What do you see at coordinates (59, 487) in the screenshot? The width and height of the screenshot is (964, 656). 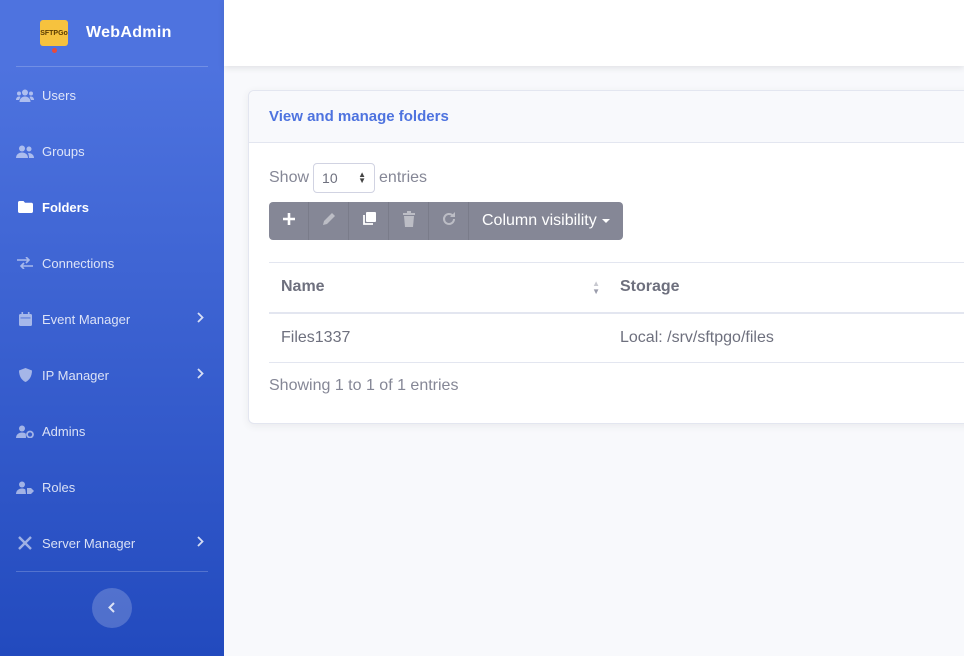 I see `sidebar-item-label: Roles` at bounding box center [59, 487].